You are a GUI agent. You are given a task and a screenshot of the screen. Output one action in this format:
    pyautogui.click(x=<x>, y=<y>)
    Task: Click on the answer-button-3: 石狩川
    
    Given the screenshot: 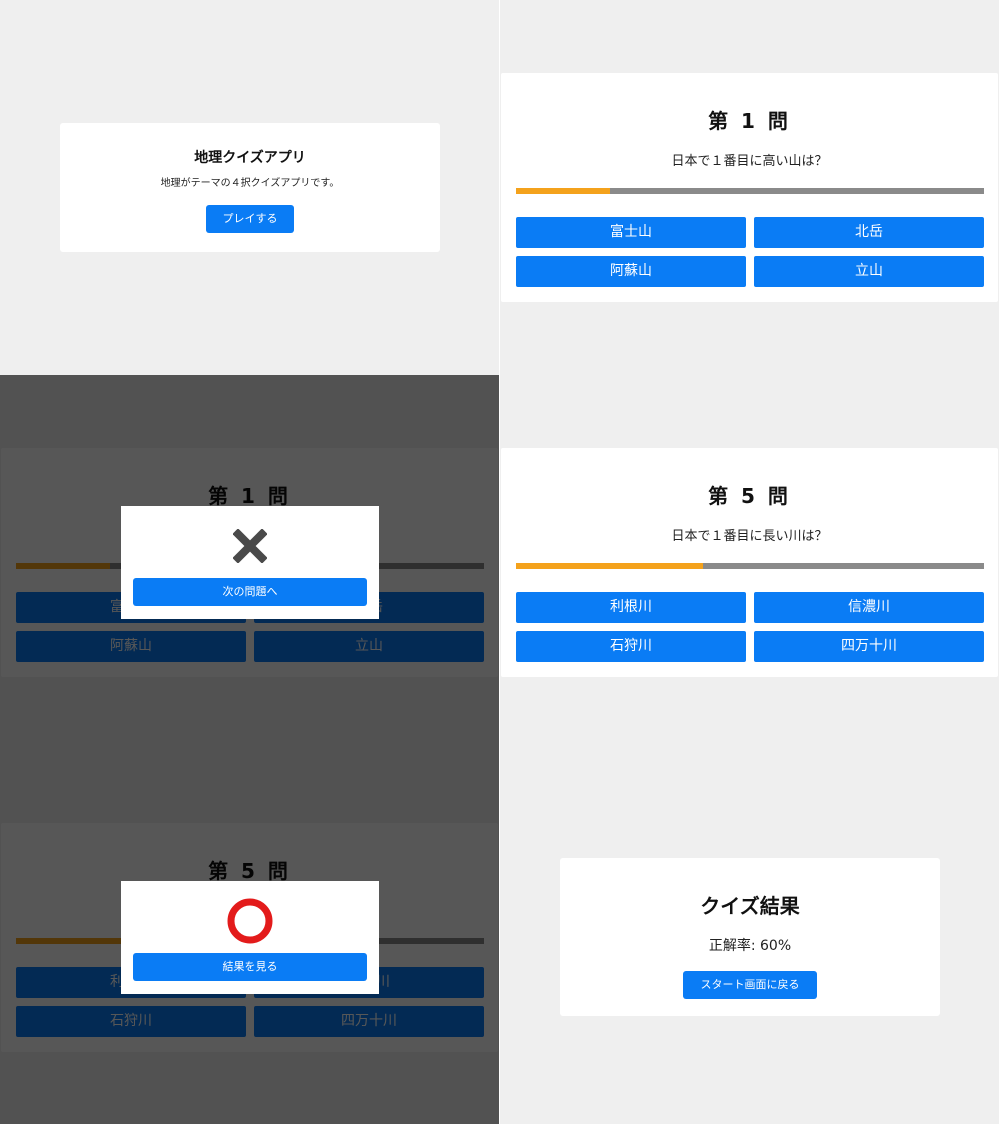 What is the action you would take?
    pyautogui.click(x=631, y=646)
    